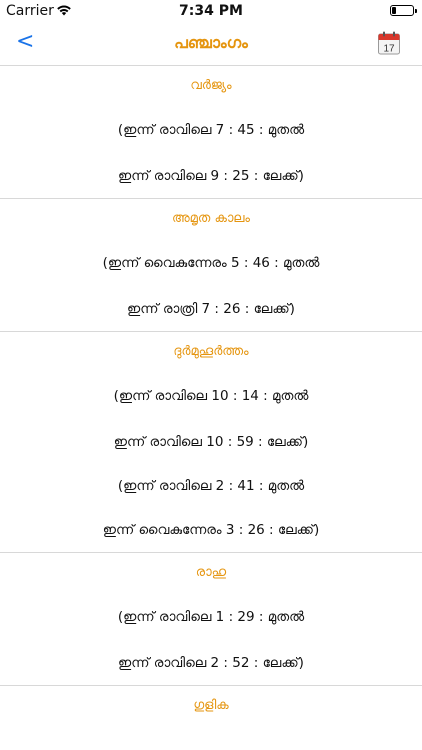 Image resolution: width=422 pixels, height=750 pixels. Describe the element at coordinates (211, 486) in the screenshot. I see `timing-row: (ഇന്ന് രാവിലെ 2 : 41 : മുതൽ` at that location.